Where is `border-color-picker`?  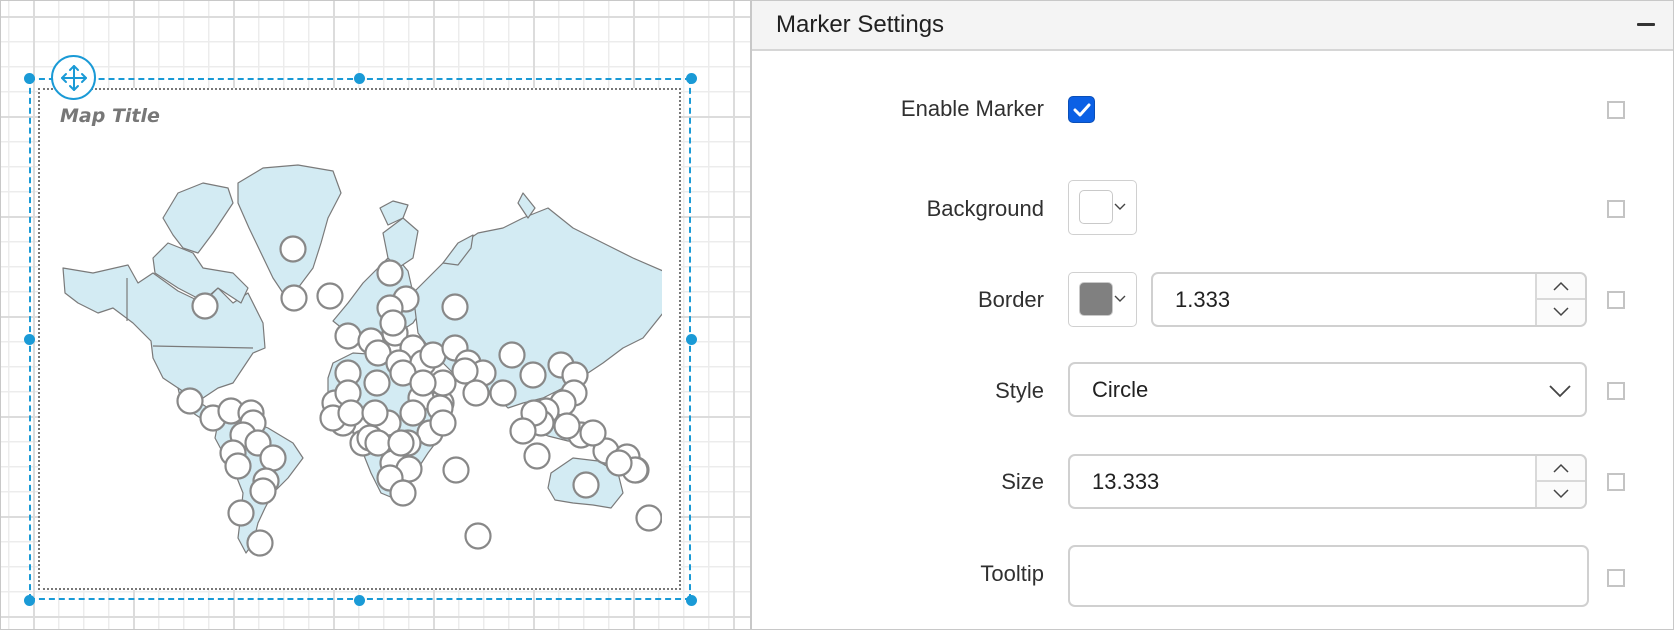 border-color-picker is located at coordinates (1102, 299).